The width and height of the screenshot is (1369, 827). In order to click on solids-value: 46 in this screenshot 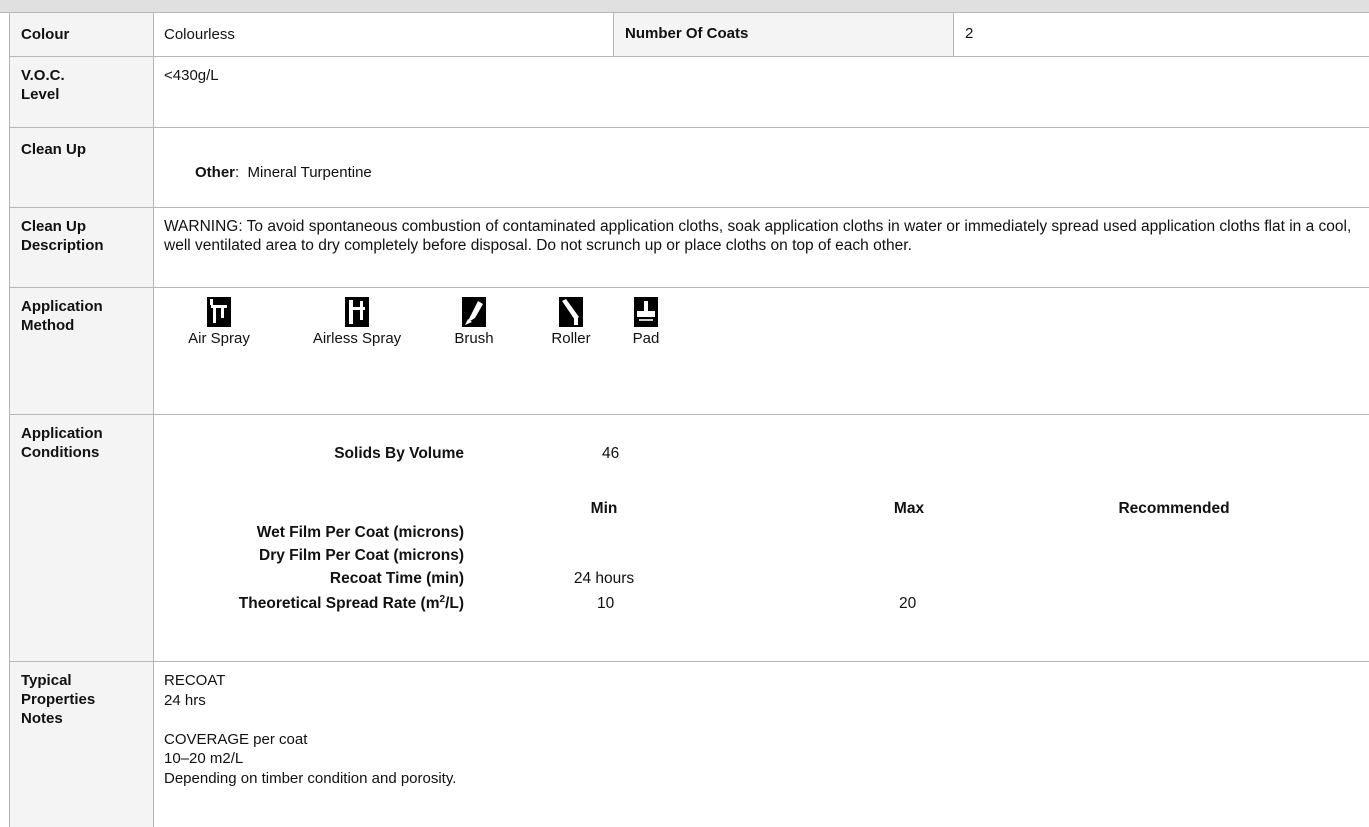, I will do `click(611, 453)`.